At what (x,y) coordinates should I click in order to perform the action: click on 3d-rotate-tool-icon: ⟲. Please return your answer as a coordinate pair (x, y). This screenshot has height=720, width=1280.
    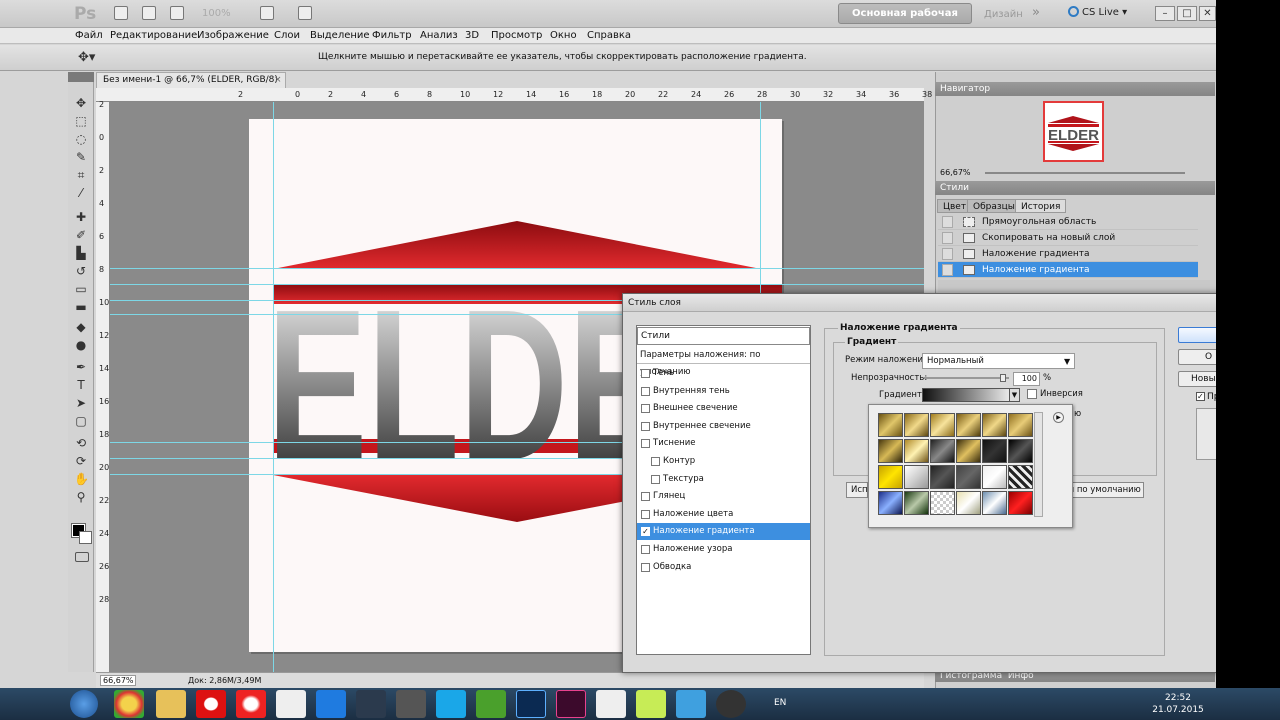
    Looking at the image, I should click on (81, 443).